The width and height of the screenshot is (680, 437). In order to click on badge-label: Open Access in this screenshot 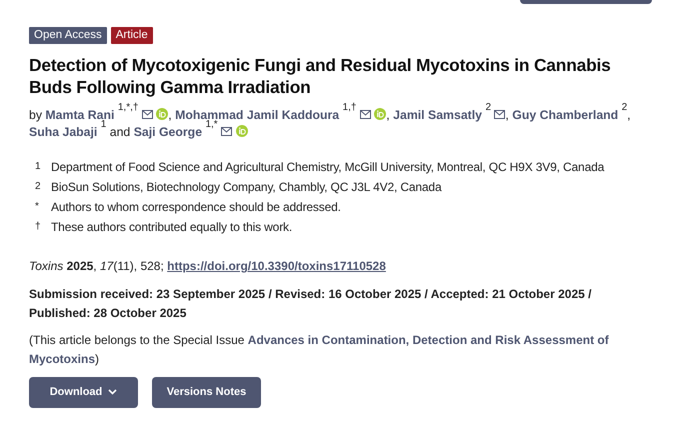, I will do `click(68, 35)`.